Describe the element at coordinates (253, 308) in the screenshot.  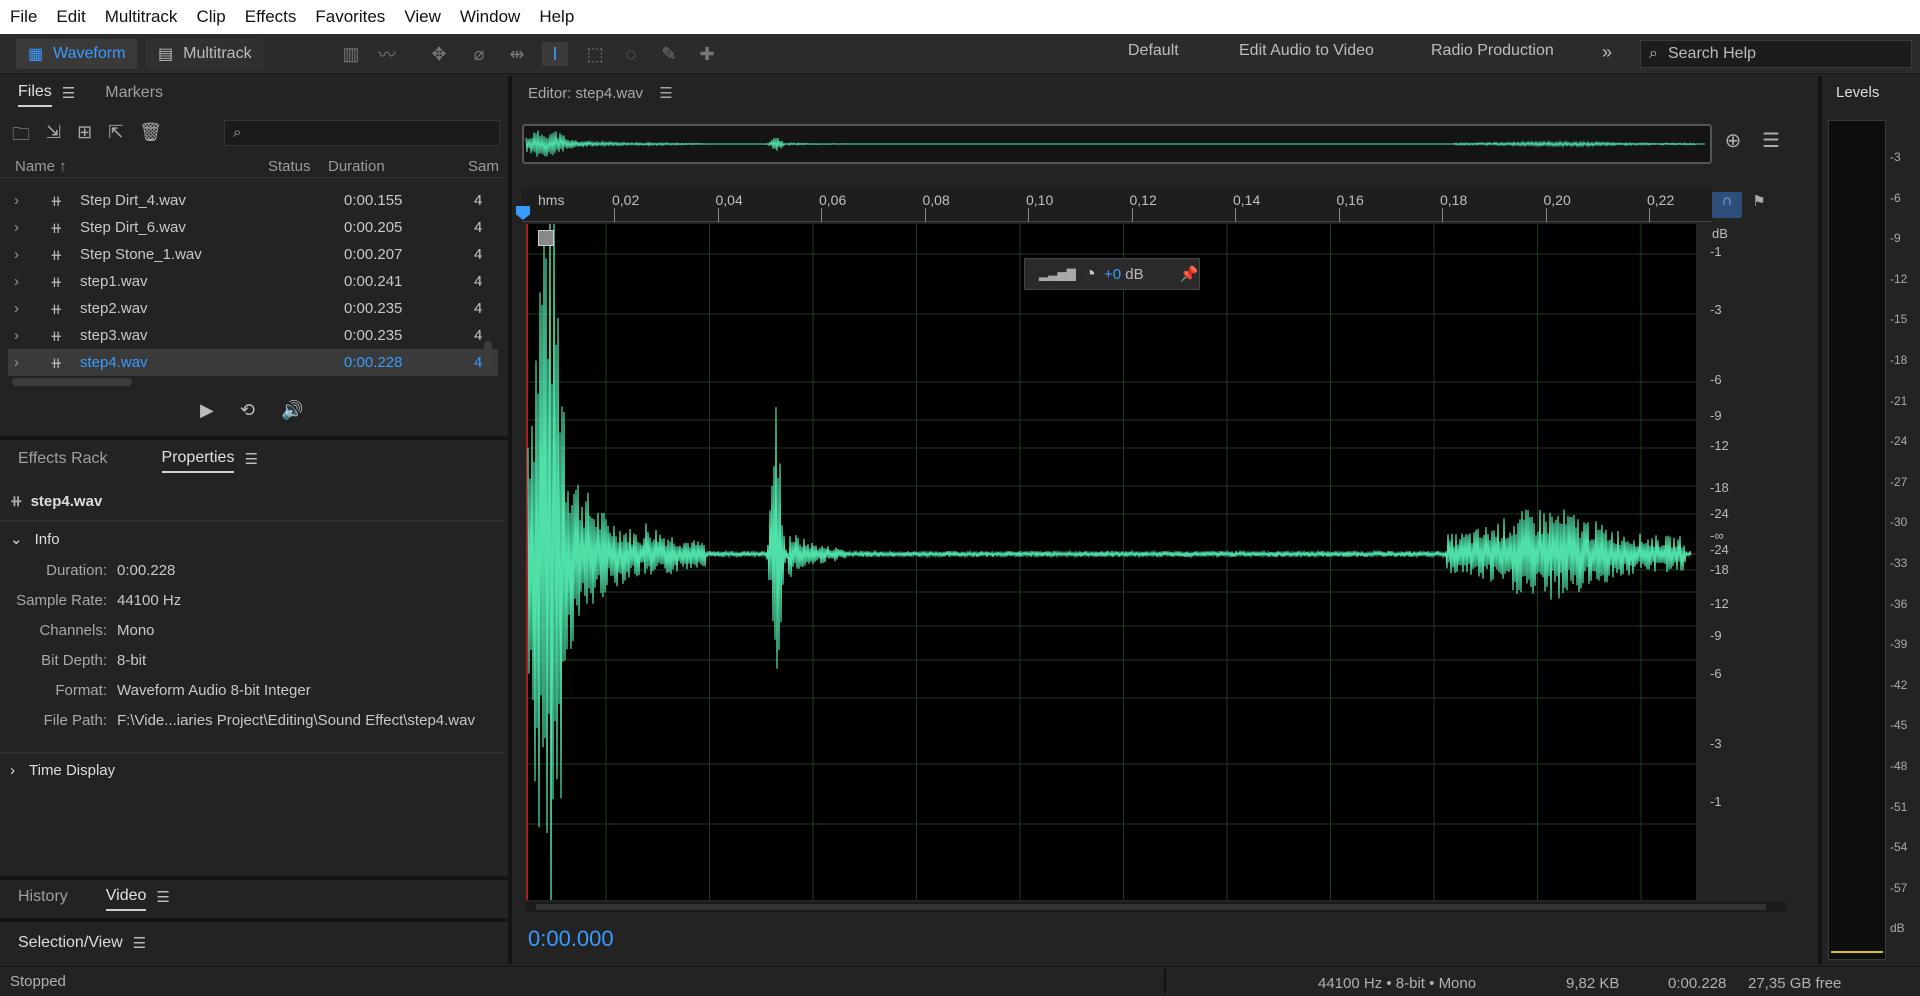
I see `file-row: › ⧺ step2.wav 0:00.235 4` at that location.